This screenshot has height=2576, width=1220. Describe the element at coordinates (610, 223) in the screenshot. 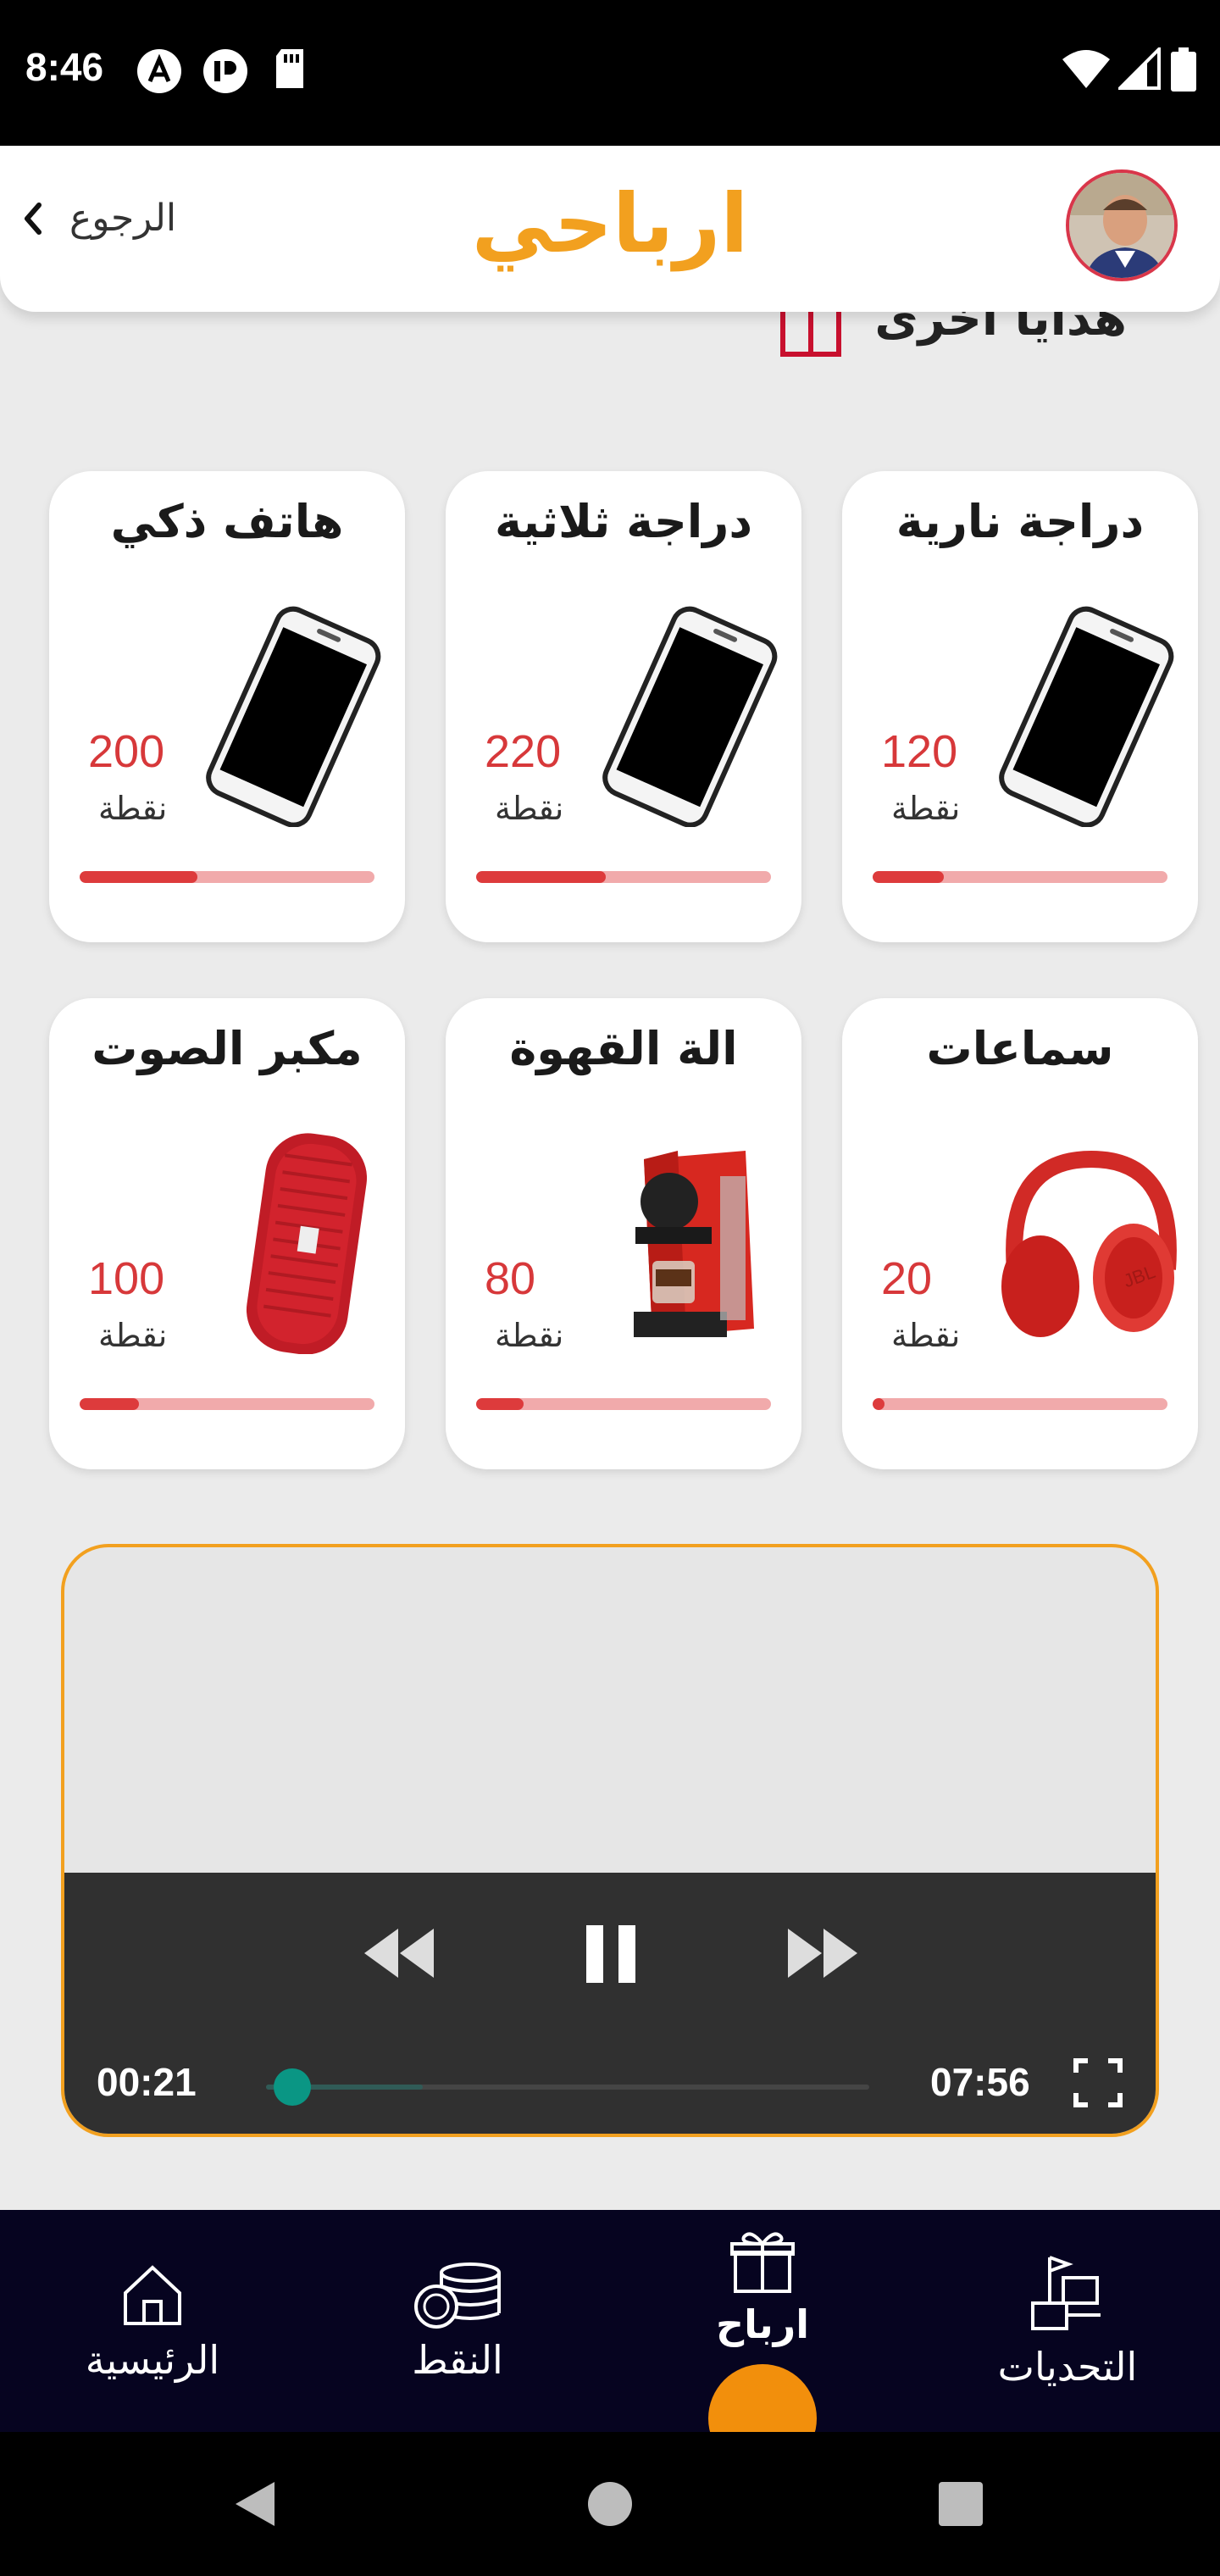

I see `page-title: ارباحي` at that location.